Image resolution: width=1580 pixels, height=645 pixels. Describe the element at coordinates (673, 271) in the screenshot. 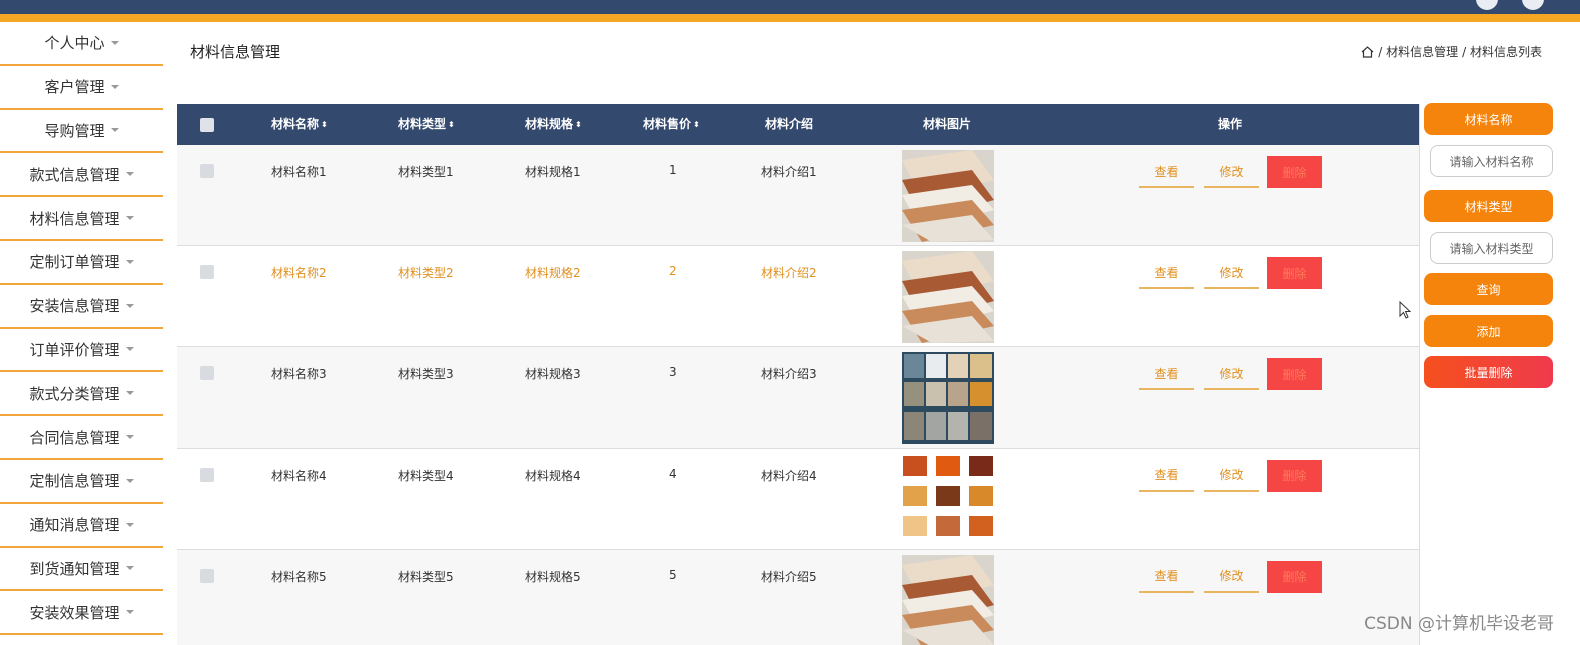

I see `cell-price: 2` at that location.